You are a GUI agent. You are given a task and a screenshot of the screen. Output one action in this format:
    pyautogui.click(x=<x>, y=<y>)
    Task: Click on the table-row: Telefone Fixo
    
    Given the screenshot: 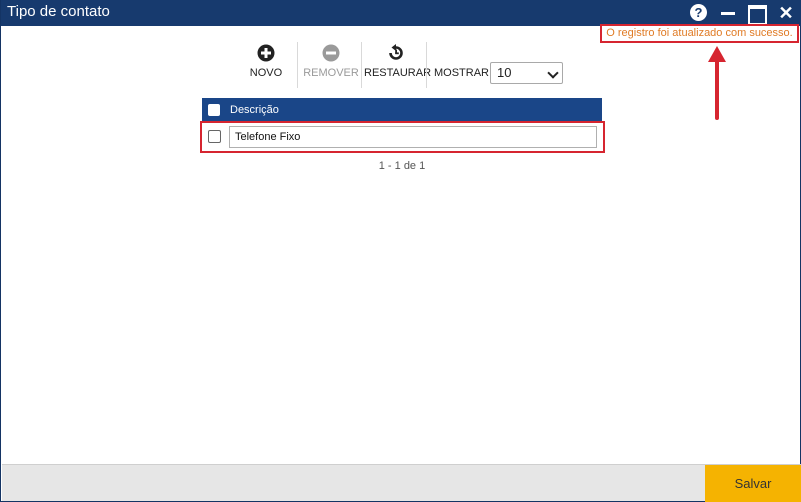 What is the action you would take?
    pyautogui.click(x=402, y=137)
    